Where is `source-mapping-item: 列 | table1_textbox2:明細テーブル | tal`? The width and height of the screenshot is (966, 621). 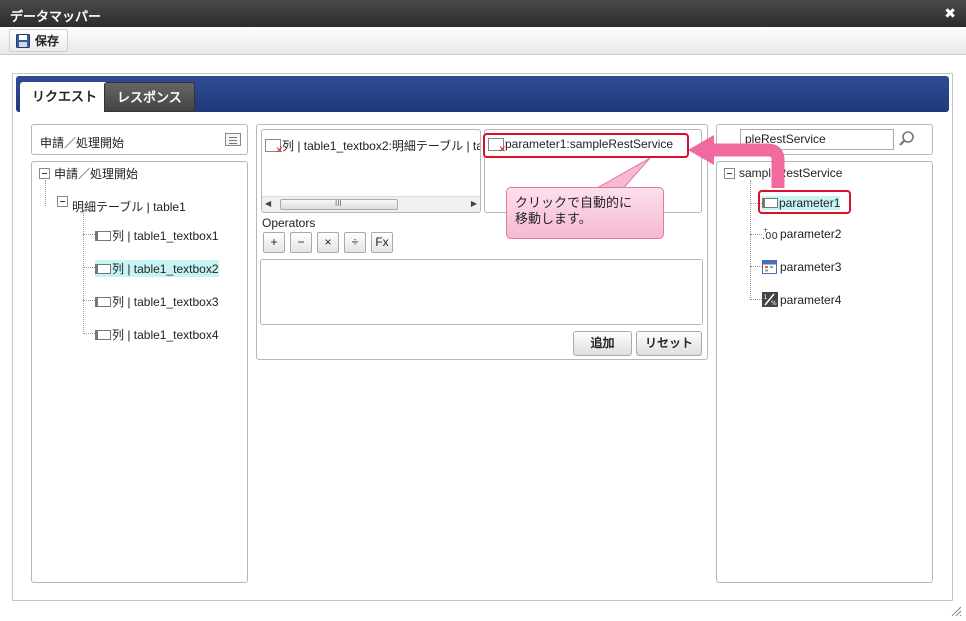 source-mapping-item: 列 | table1_textbox2:明細テーブル | tal is located at coordinates (373, 146).